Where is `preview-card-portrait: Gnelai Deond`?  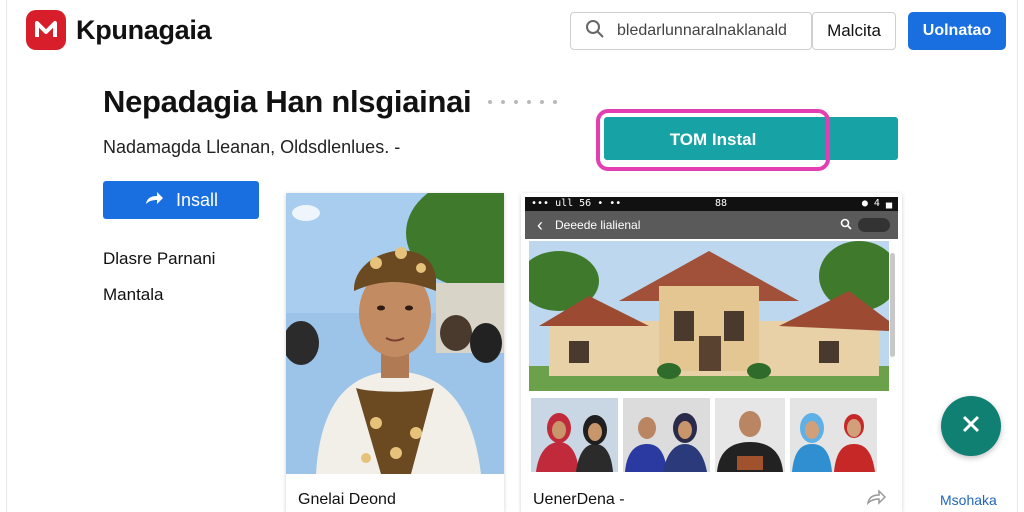 preview-card-portrait: Gnelai Deond is located at coordinates (395, 352).